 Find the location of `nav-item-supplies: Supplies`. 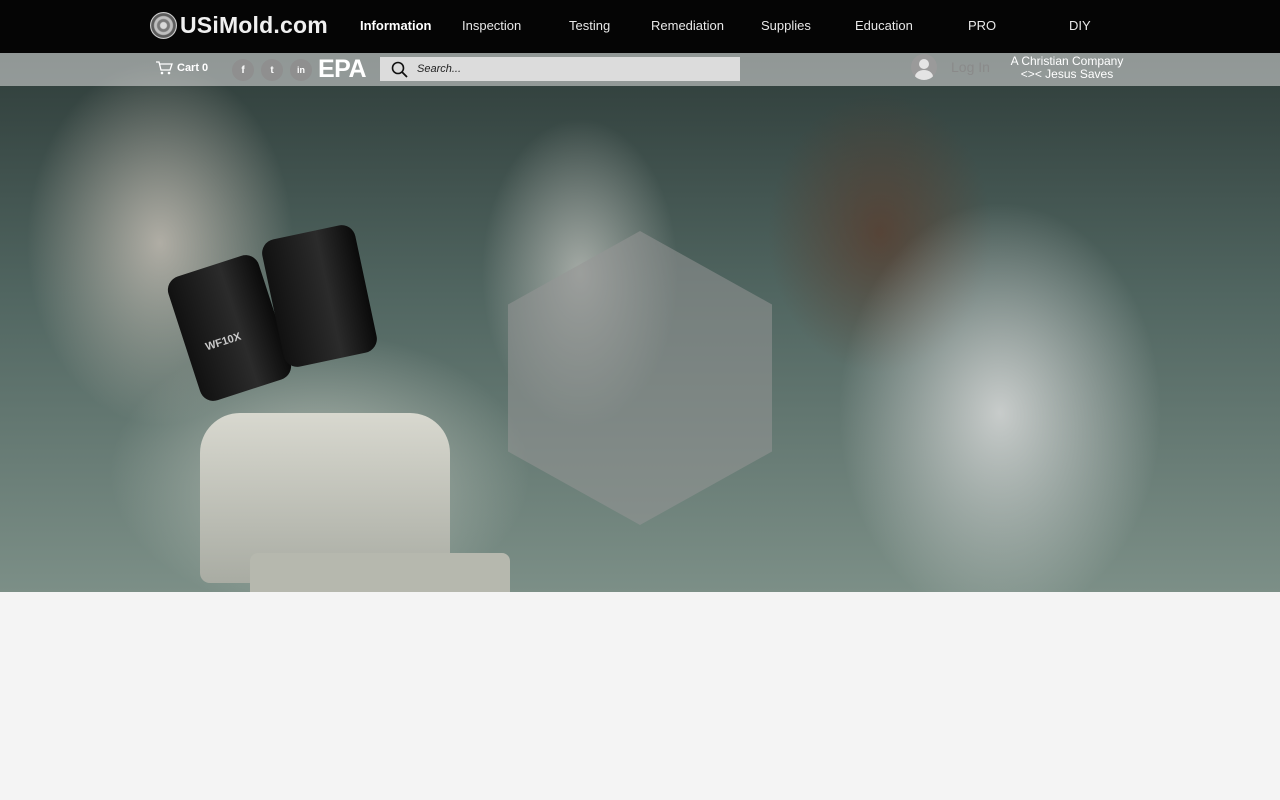

nav-item-supplies: Supplies is located at coordinates (786, 25).